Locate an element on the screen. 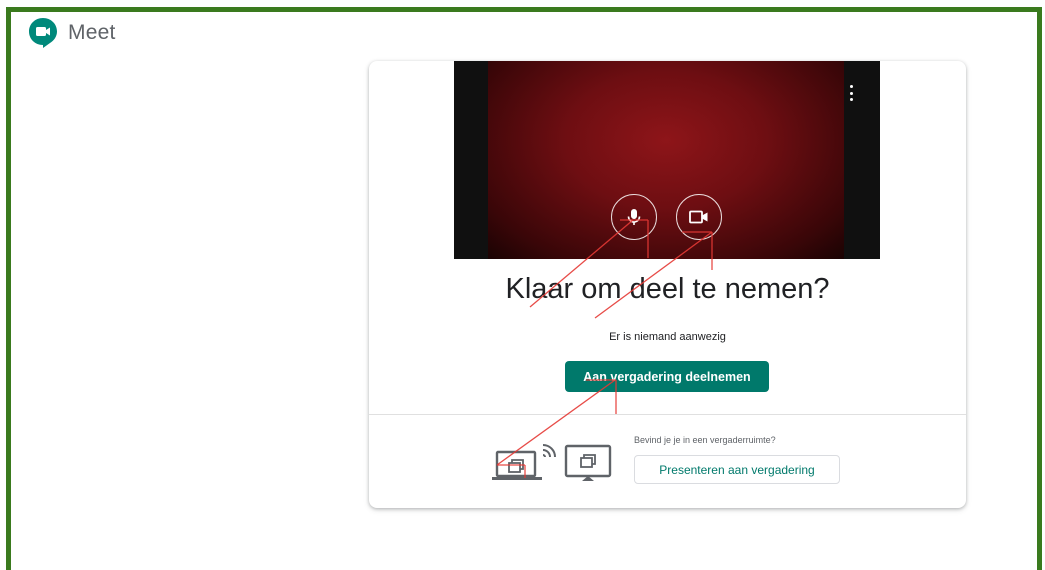  app-title: Meet is located at coordinates (92, 32).